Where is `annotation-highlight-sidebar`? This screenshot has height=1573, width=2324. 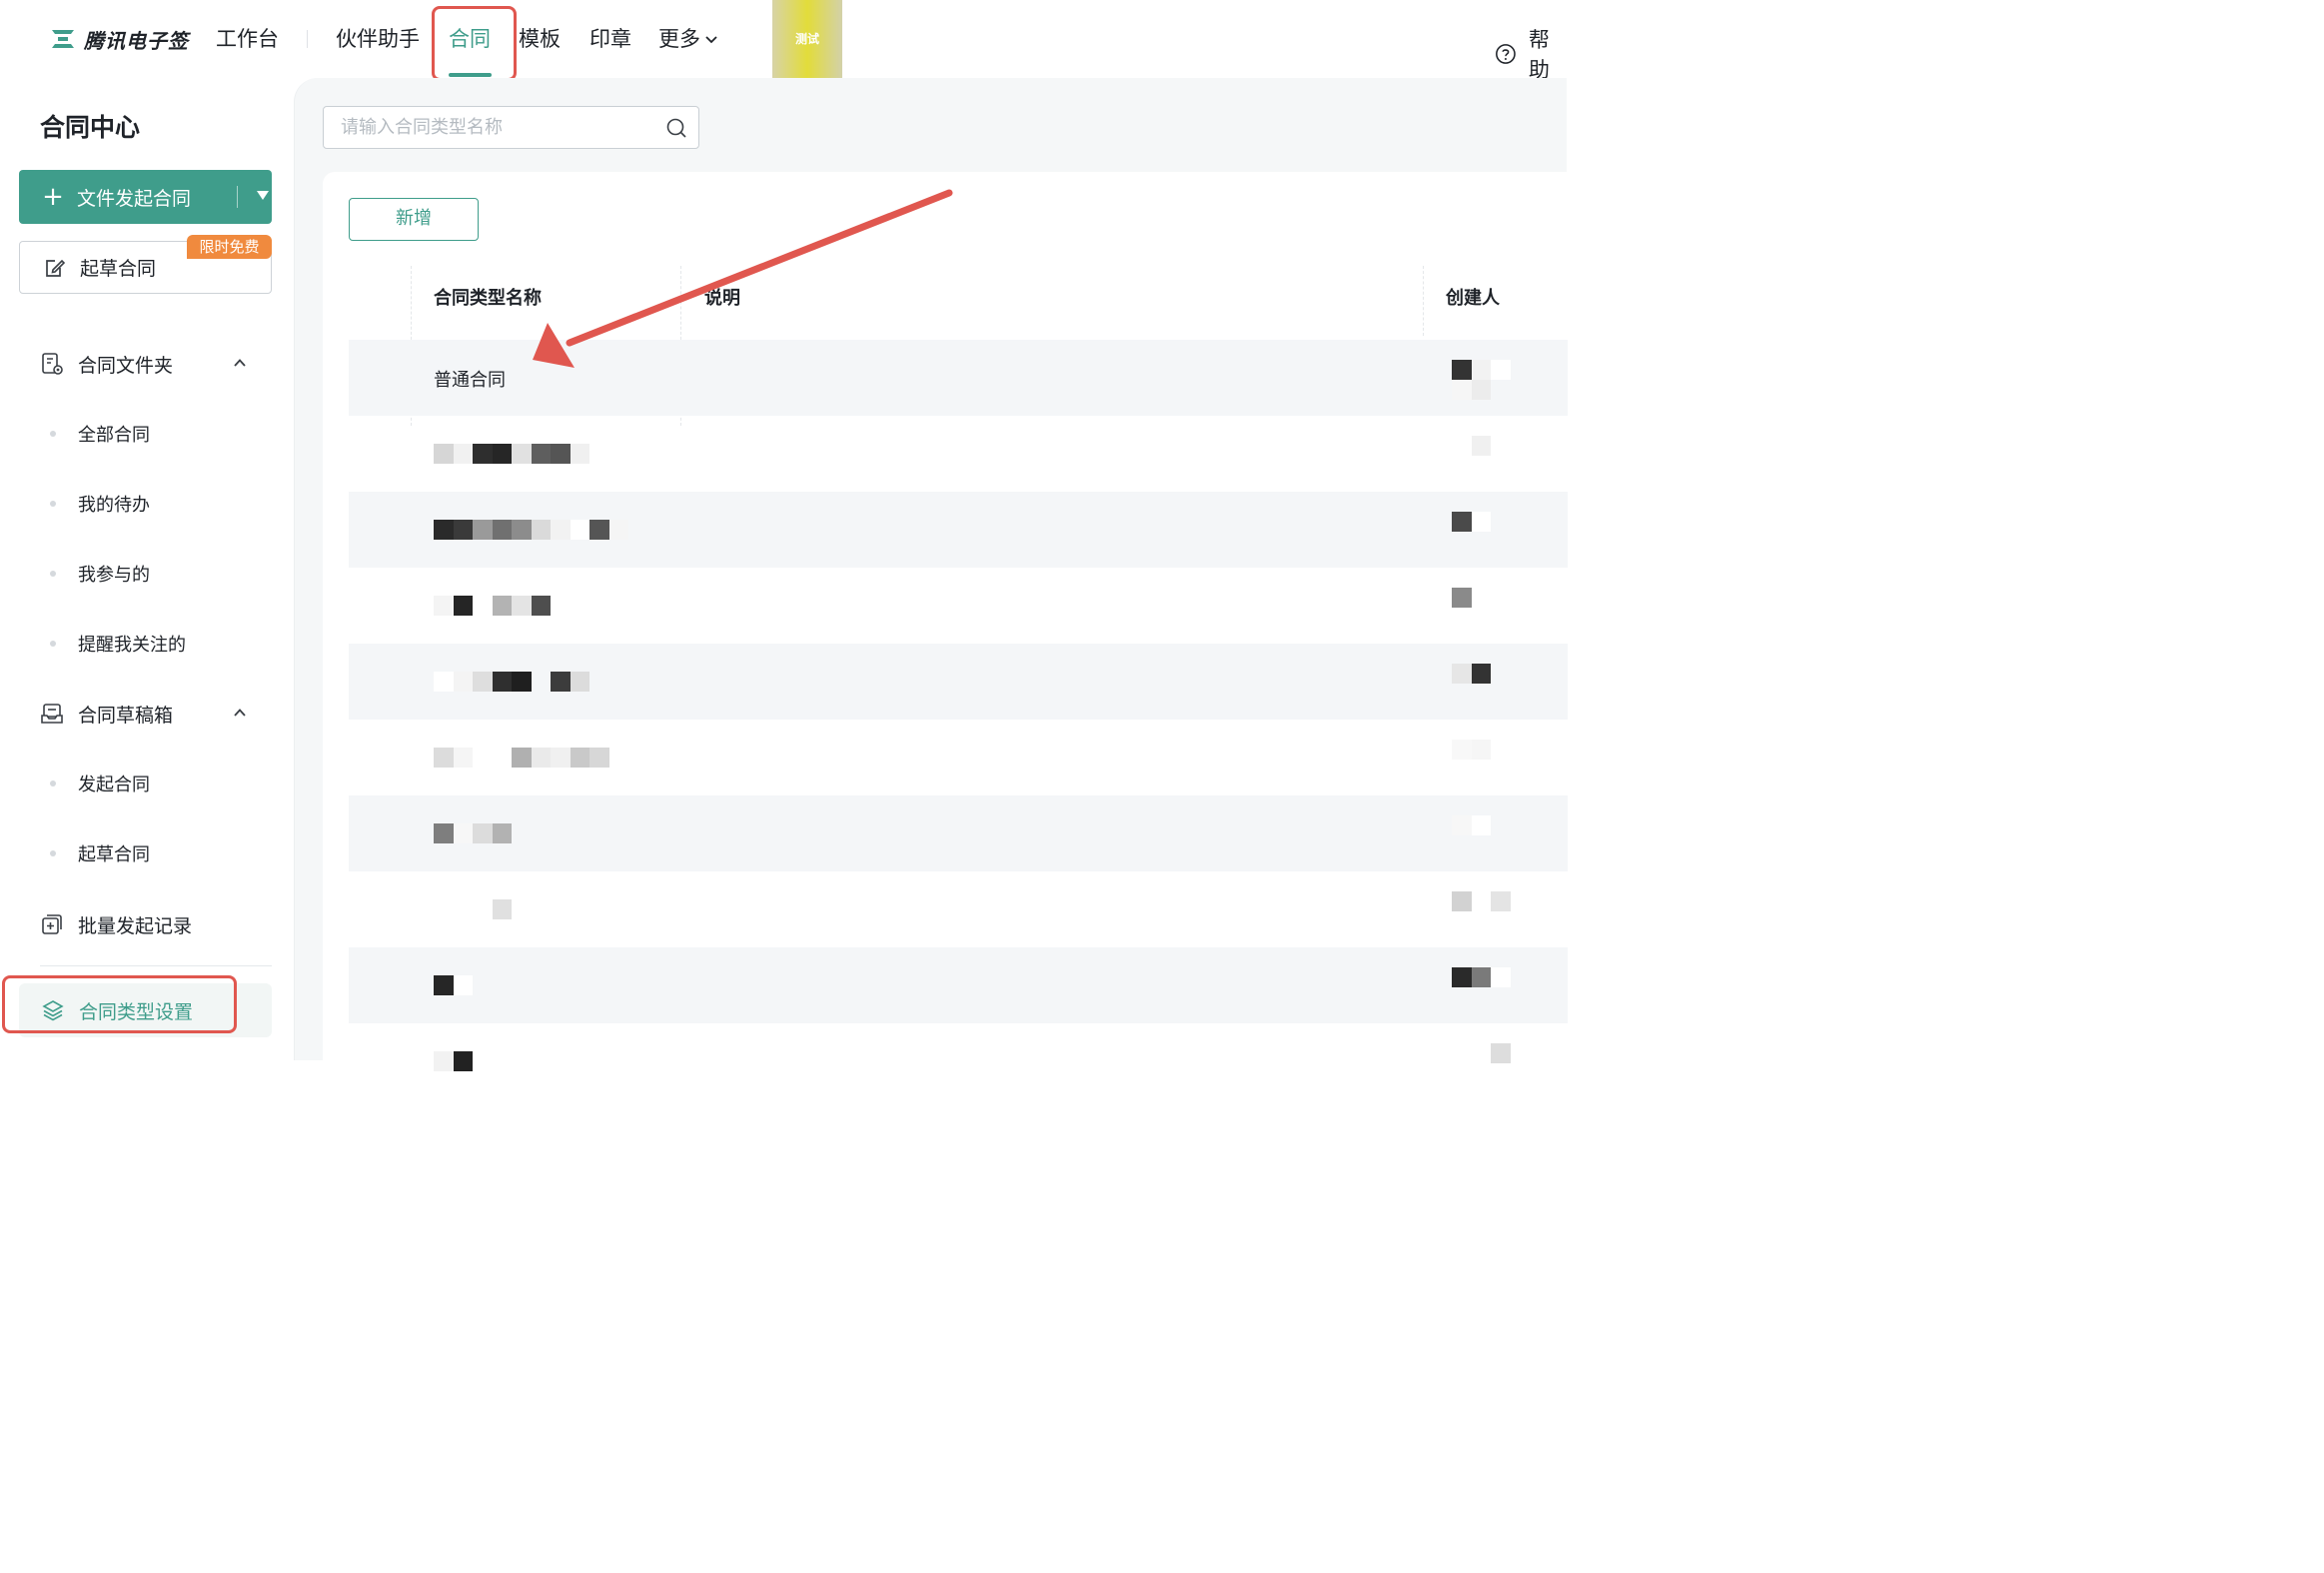
annotation-highlight-sidebar is located at coordinates (119, 1004).